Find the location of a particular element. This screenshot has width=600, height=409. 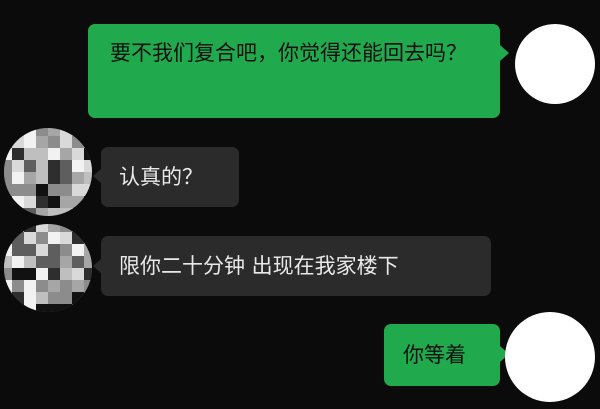

message-text: 要不我们复合吧，你觉得还能回去吗？ is located at coordinates (288, 53).